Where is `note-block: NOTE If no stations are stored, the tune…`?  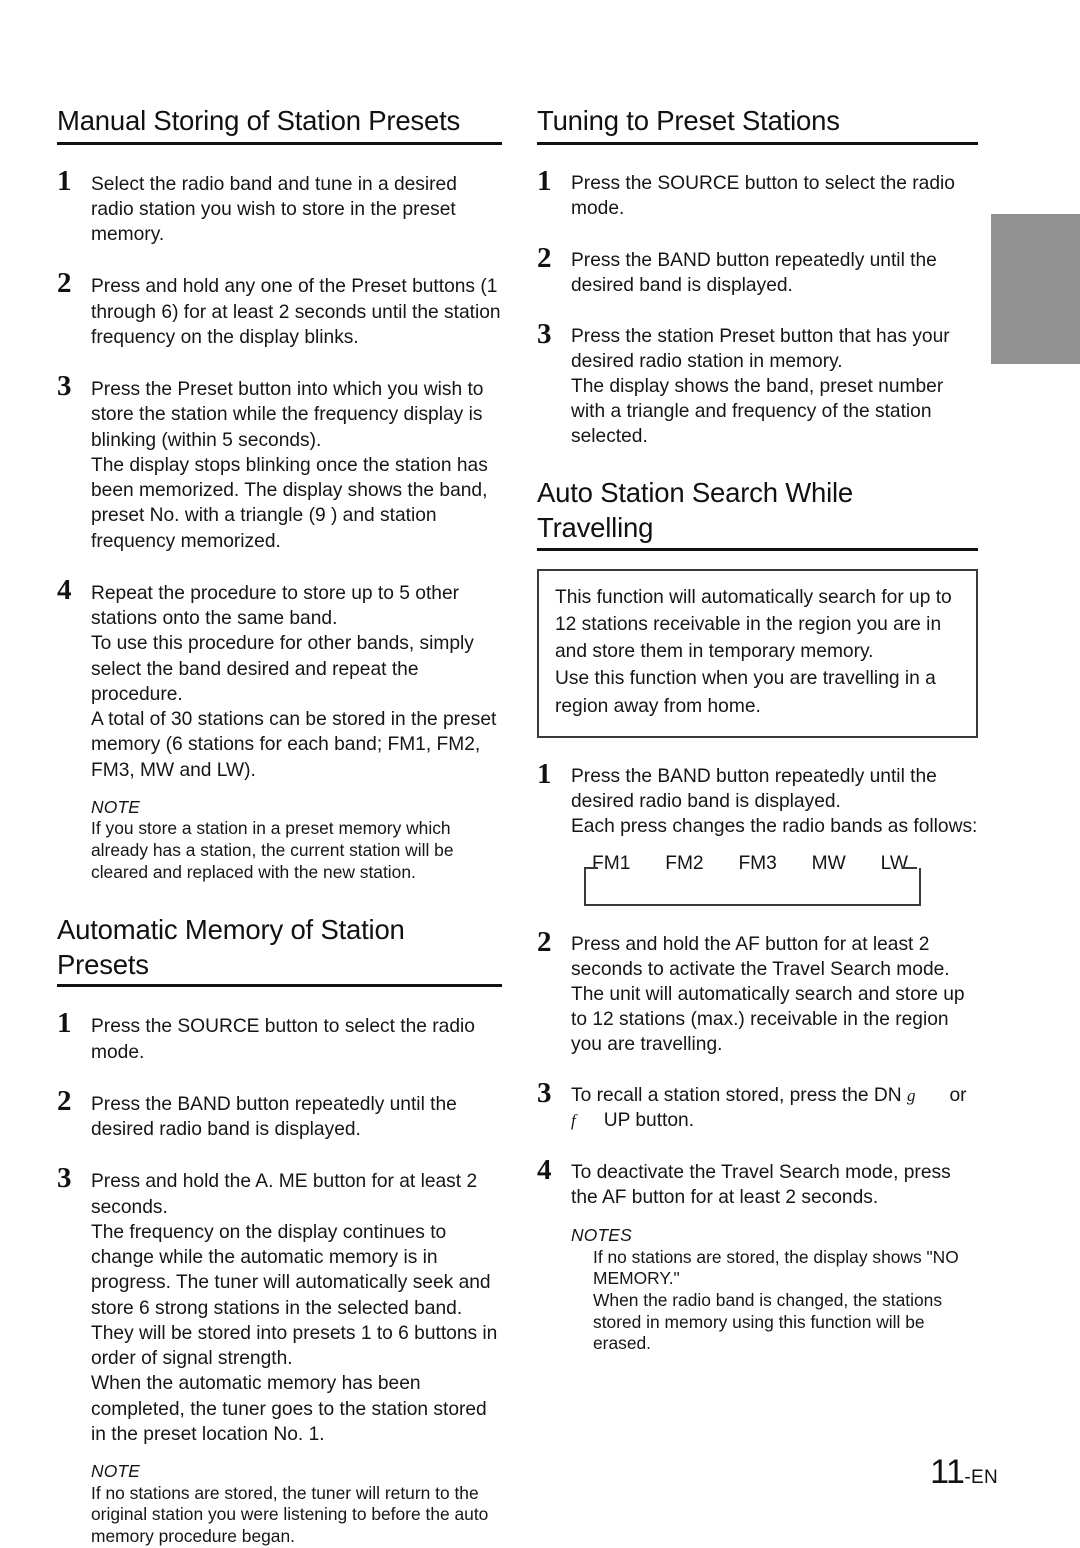
note-block: NOTE If no stations are stored, the tune… is located at coordinates (296, 1504).